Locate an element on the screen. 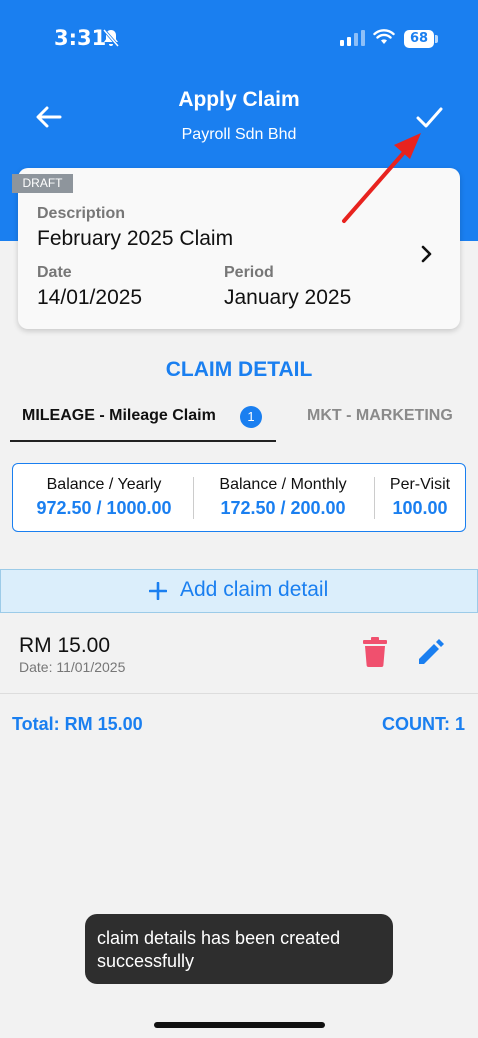  balance-monthly-value: 172.50 / 200.00 is located at coordinates (283, 508).